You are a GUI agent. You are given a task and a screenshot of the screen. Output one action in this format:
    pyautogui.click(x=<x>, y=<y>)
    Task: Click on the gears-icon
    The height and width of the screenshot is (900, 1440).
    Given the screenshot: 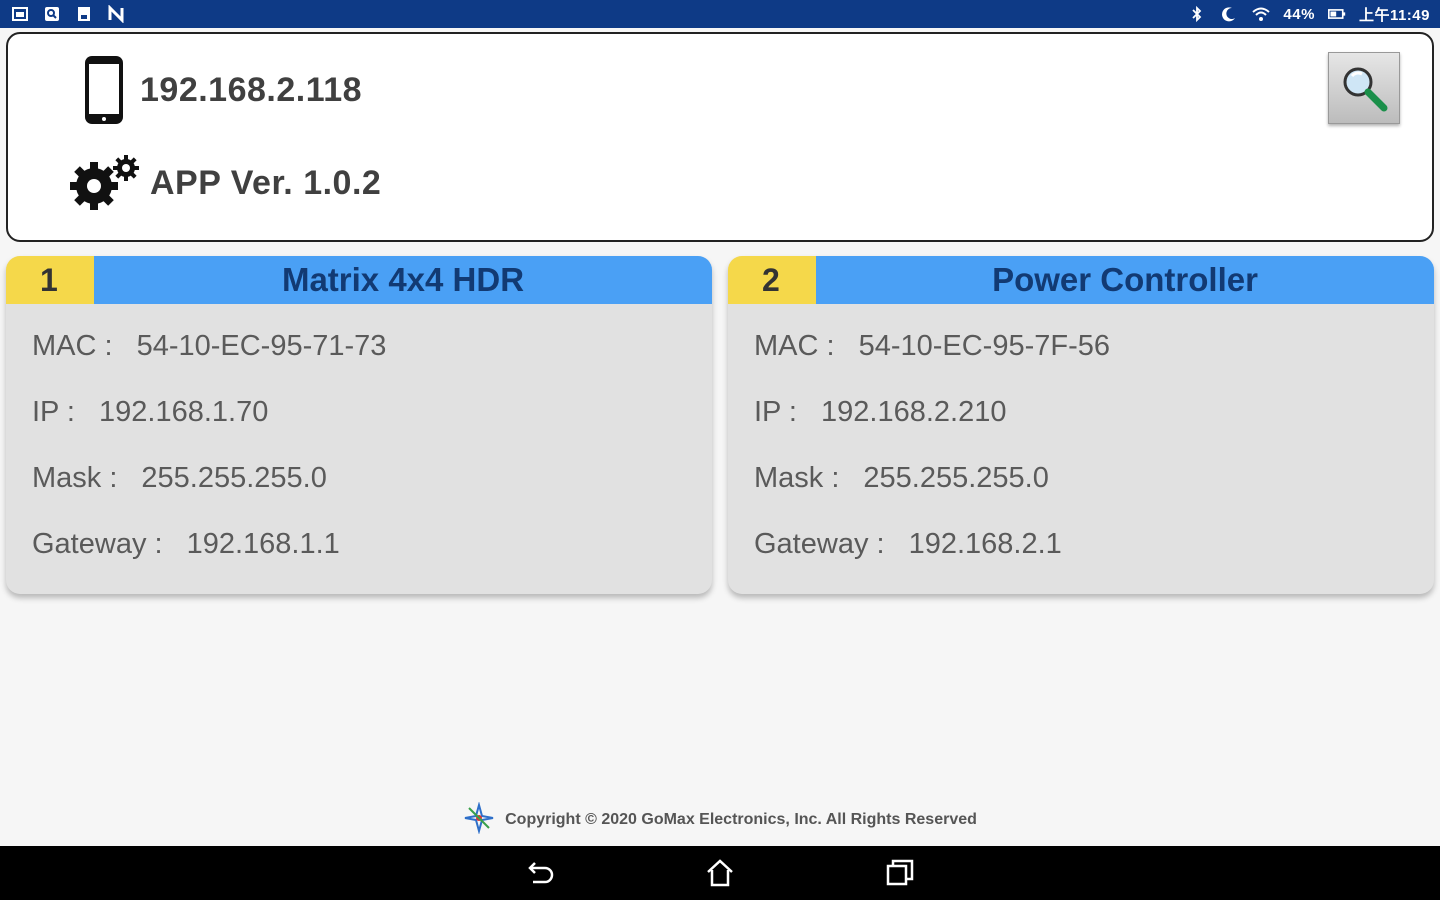 What is the action you would take?
    pyautogui.click(x=104, y=182)
    